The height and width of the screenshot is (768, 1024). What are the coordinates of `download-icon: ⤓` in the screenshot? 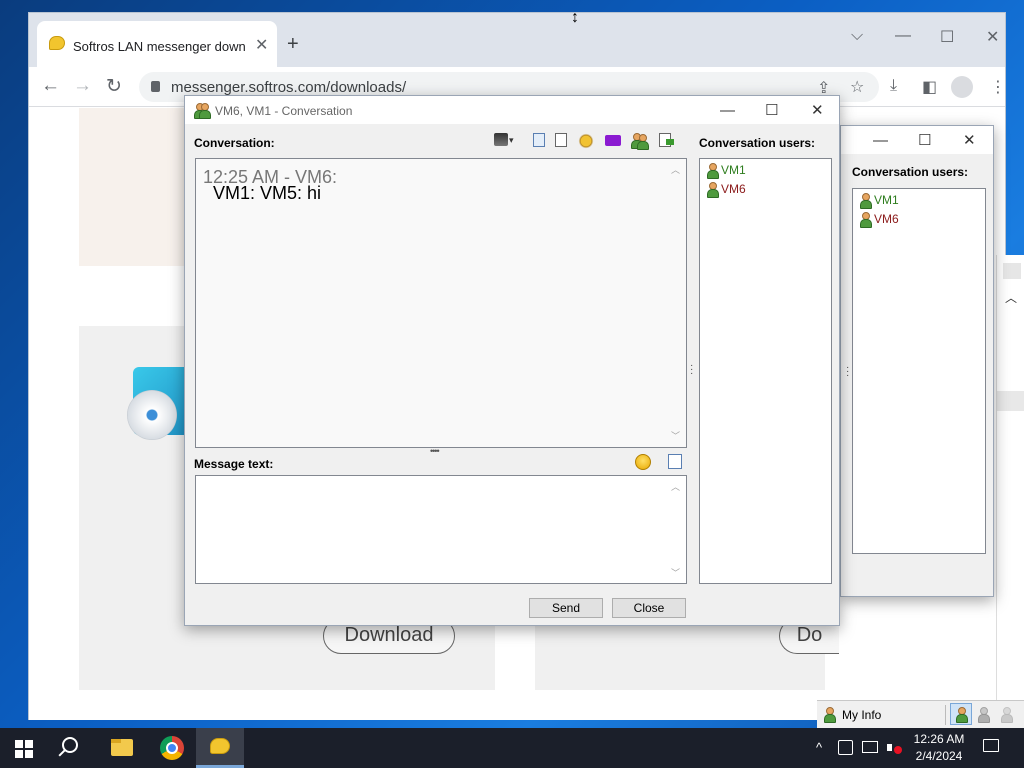 It's located at (893, 86).